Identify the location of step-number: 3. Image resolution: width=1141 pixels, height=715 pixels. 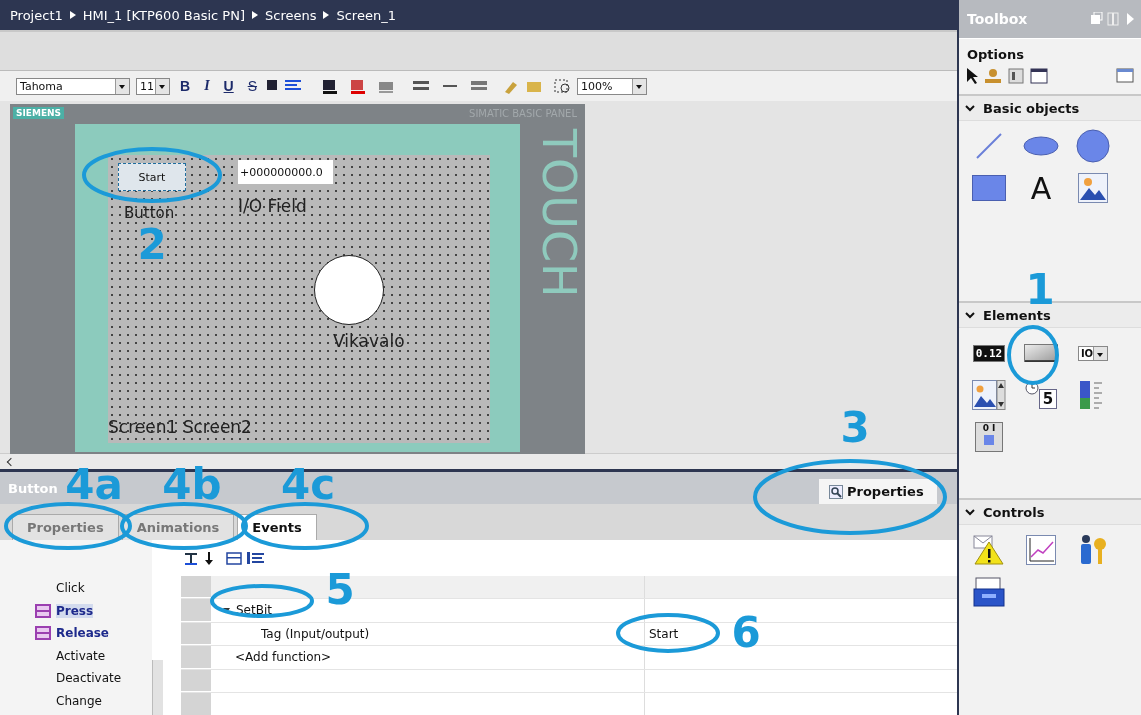
(855, 428).